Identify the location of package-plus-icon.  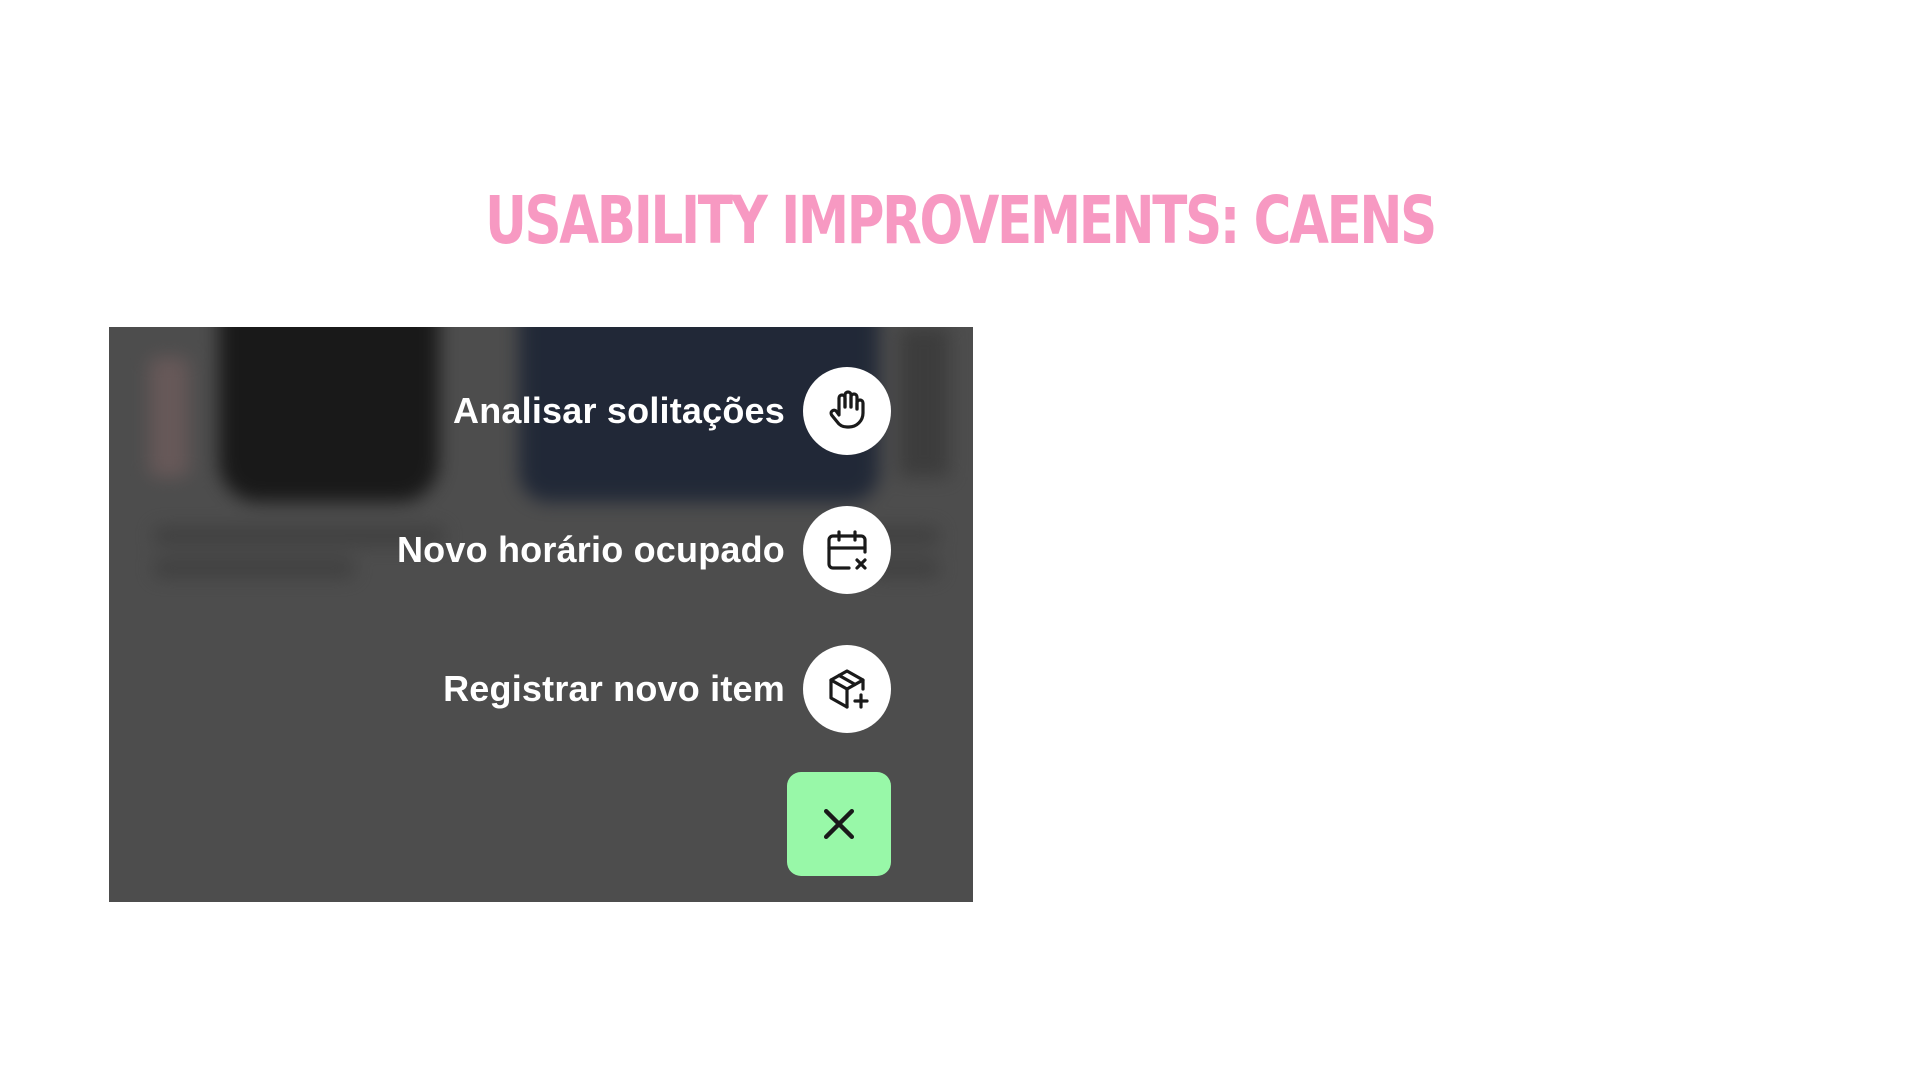
(849, 689).